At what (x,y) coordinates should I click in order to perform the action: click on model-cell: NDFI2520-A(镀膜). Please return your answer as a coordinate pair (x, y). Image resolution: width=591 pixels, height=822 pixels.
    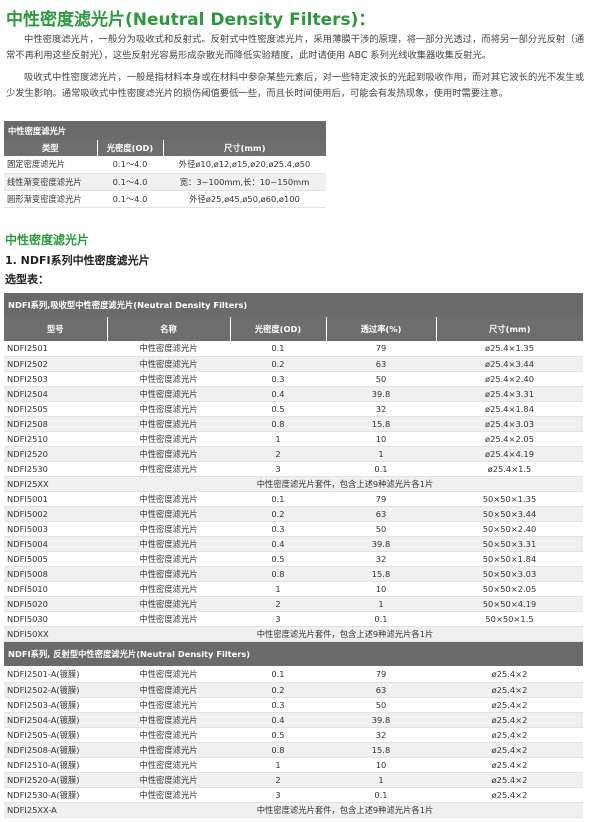
    Looking at the image, I should click on (55, 780).